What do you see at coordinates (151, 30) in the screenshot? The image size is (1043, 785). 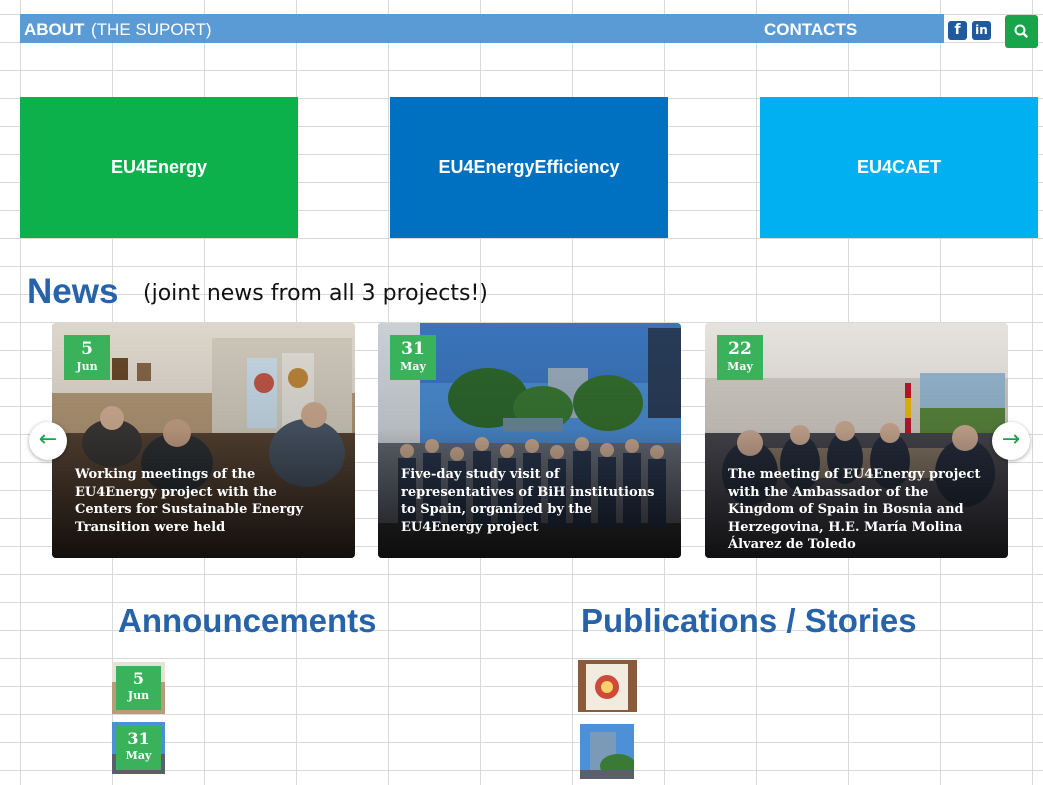 I see `nav-about-subtitle: (THE SUPORT)` at bounding box center [151, 30].